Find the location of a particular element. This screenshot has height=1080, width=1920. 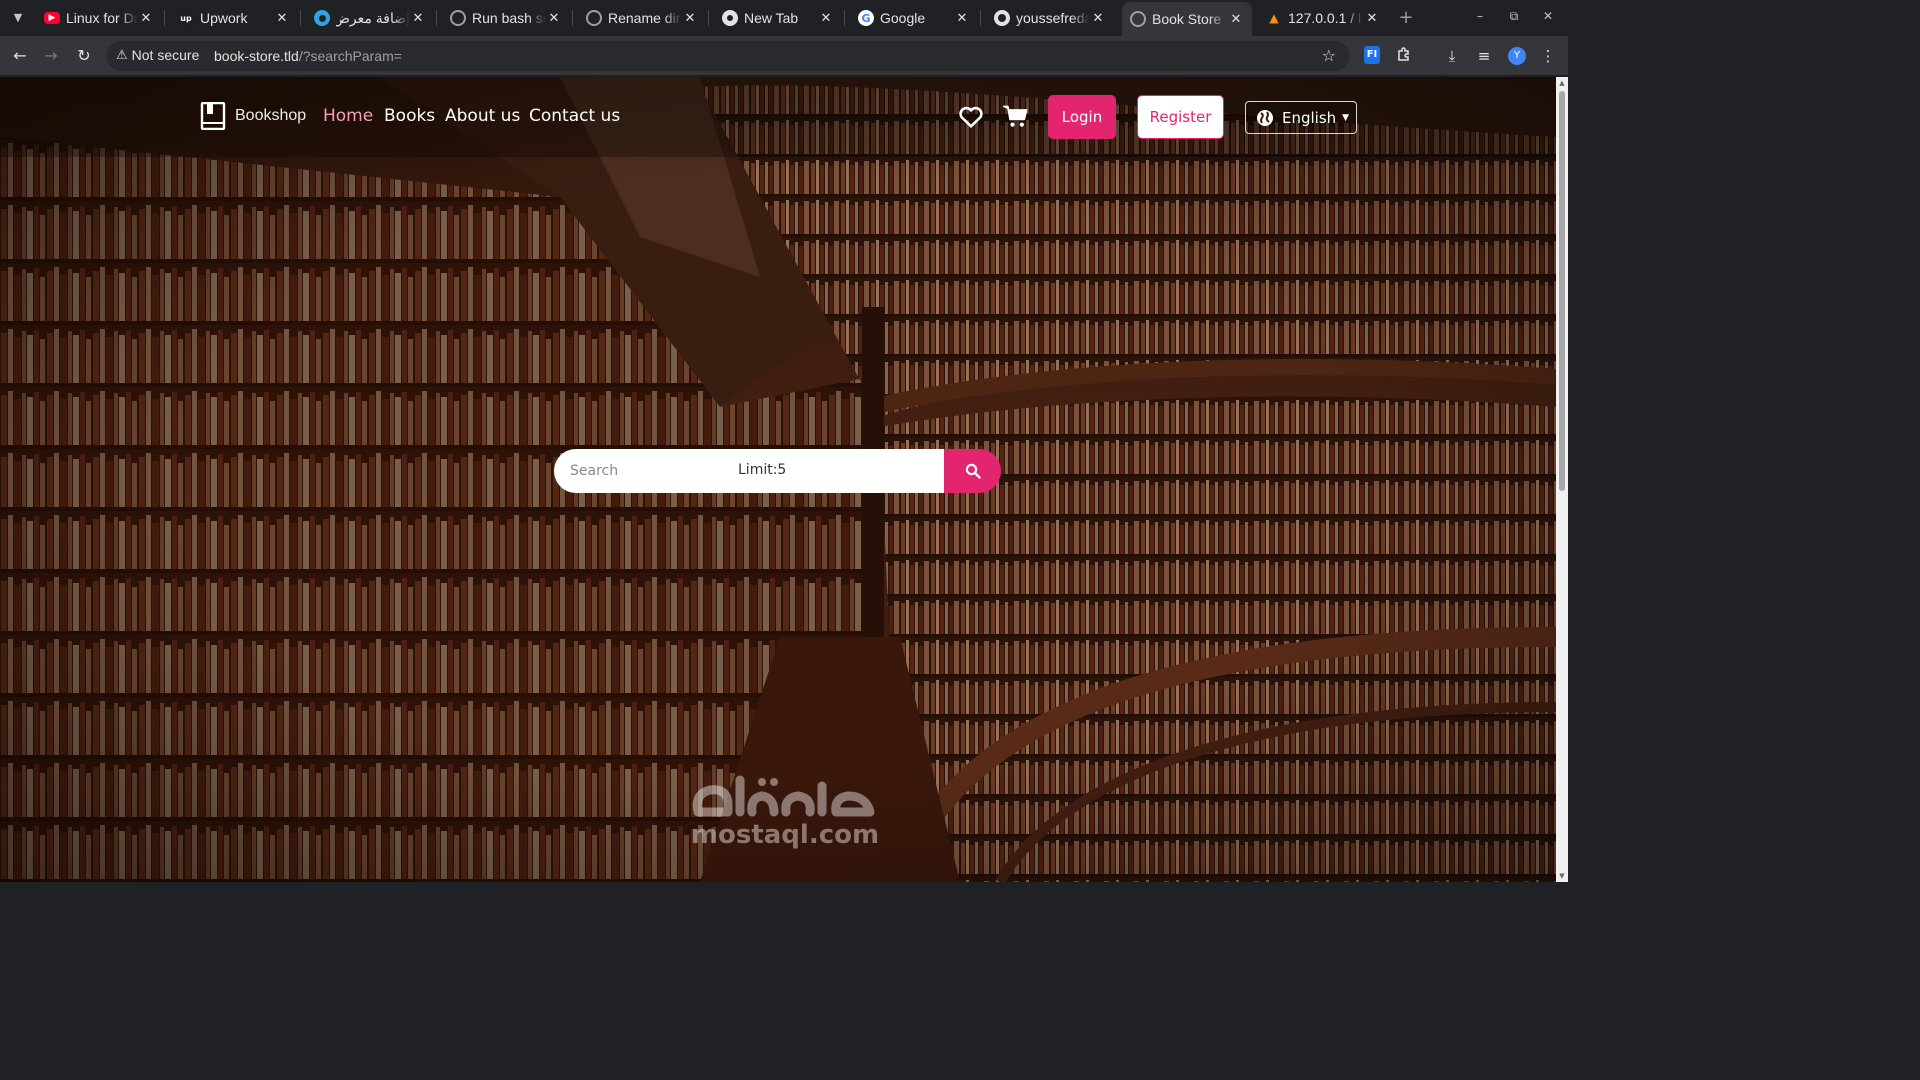

book-search-form: Limit:5 is located at coordinates (777, 471).